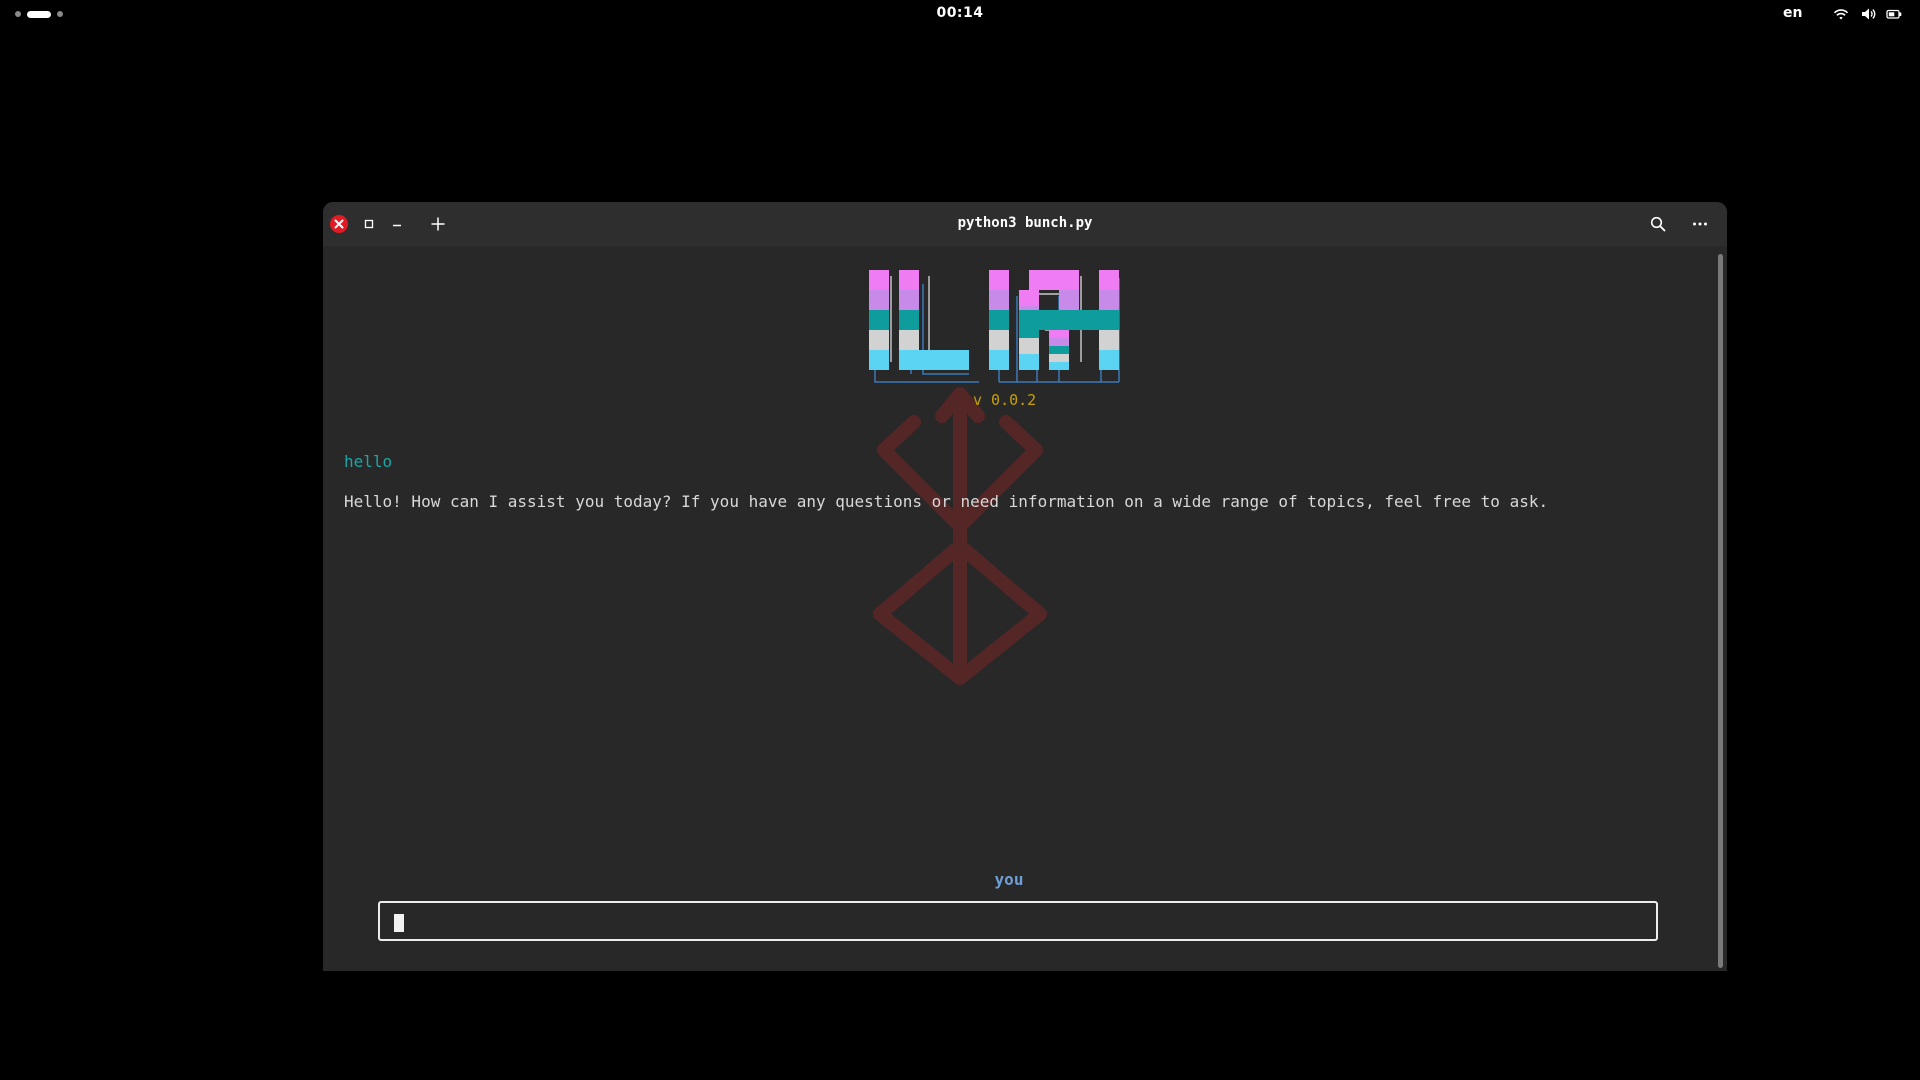 The image size is (1920, 1080). I want to click on menu-button, so click(1700, 224).